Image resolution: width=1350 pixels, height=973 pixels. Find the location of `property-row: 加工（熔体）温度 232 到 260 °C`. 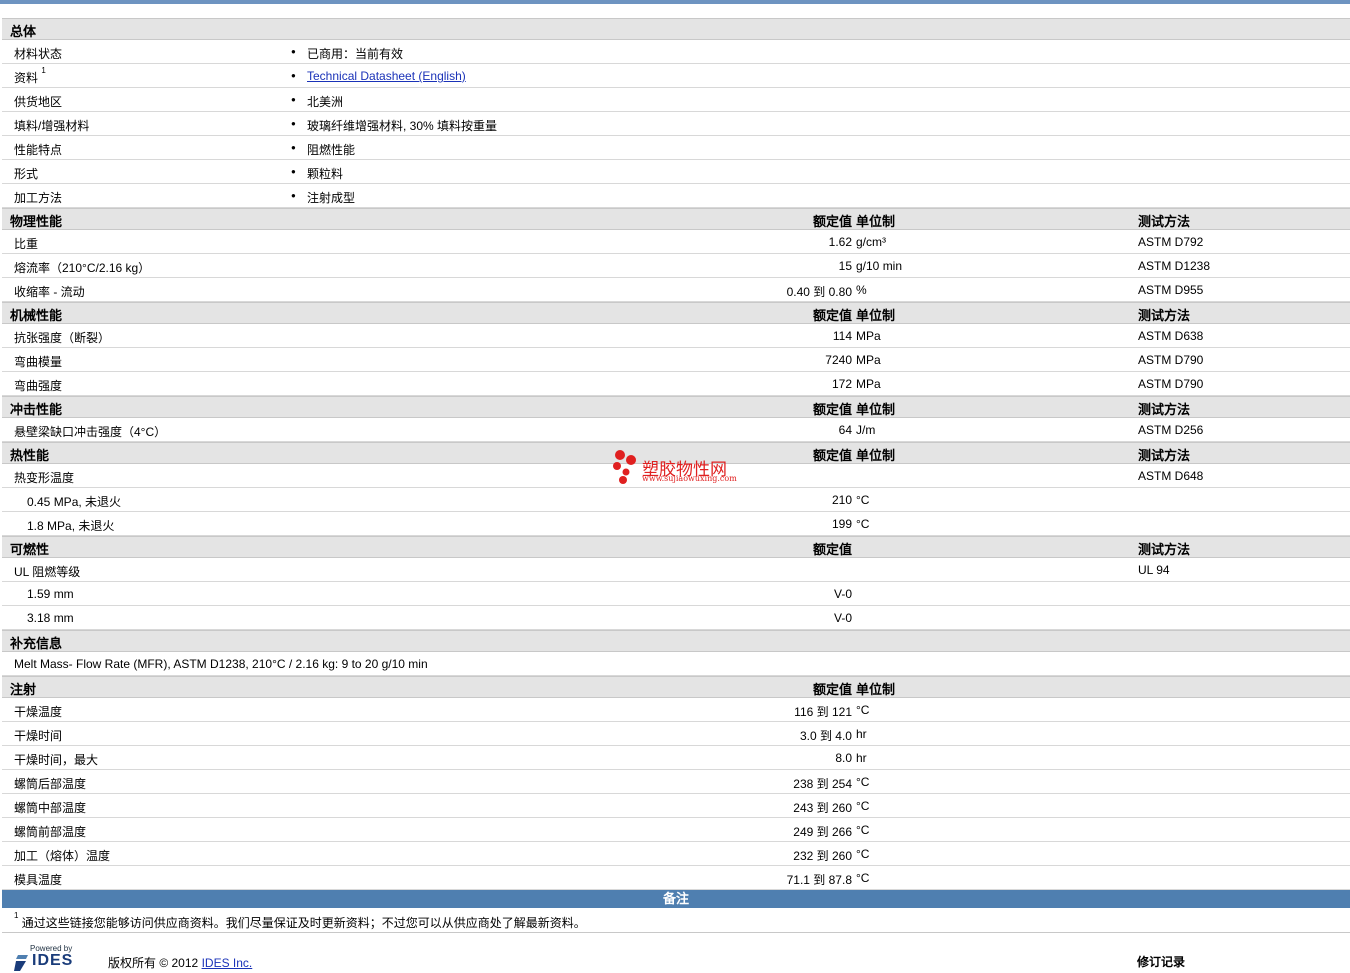

property-row: 加工（熔体）温度 232 到 260 °C is located at coordinates (676, 854).